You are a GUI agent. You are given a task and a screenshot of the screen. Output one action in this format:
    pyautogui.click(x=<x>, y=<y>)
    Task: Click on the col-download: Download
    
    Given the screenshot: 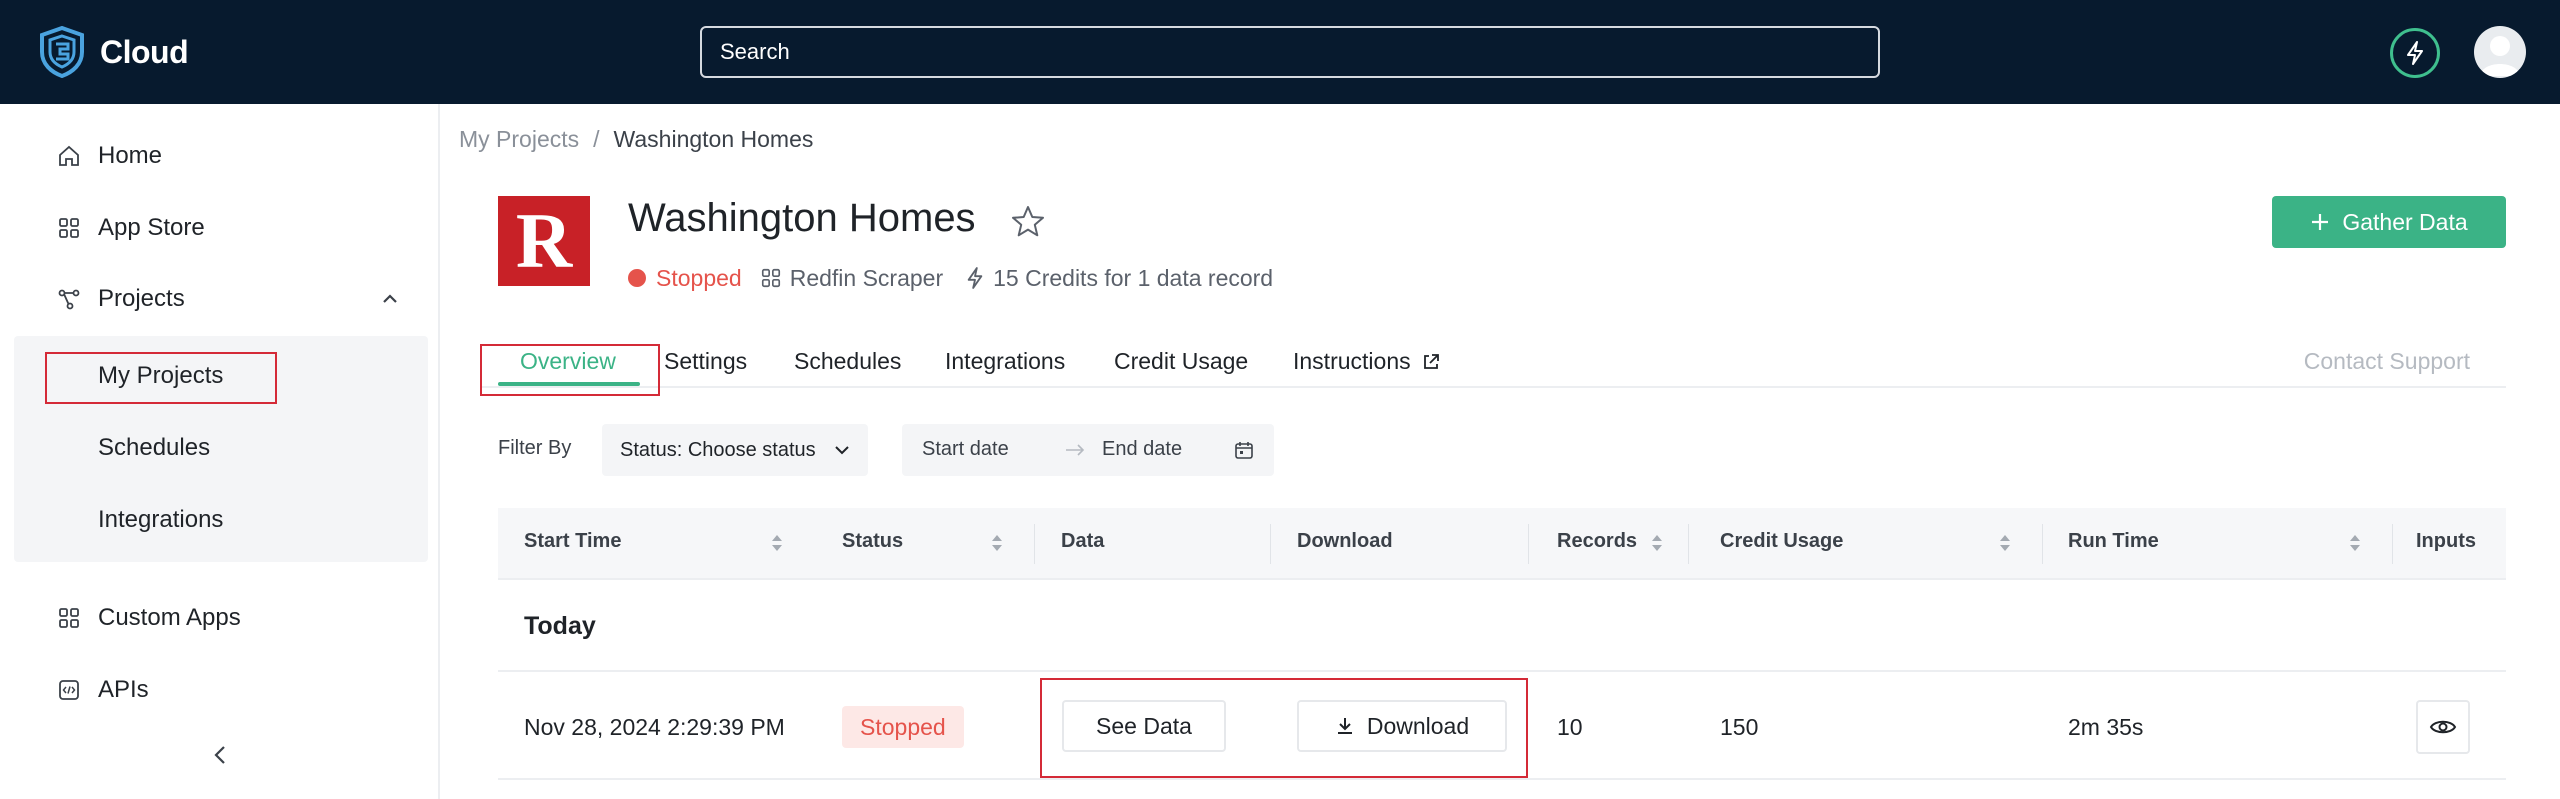 What is the action you would take?
    pyautogui.click(x=1345, y=541)
    